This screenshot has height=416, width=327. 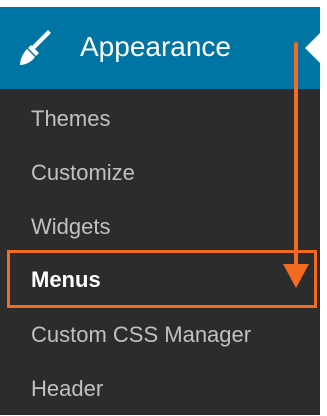 I want to click on submenu-item-customize: Customize, so click(x=160, y=173).